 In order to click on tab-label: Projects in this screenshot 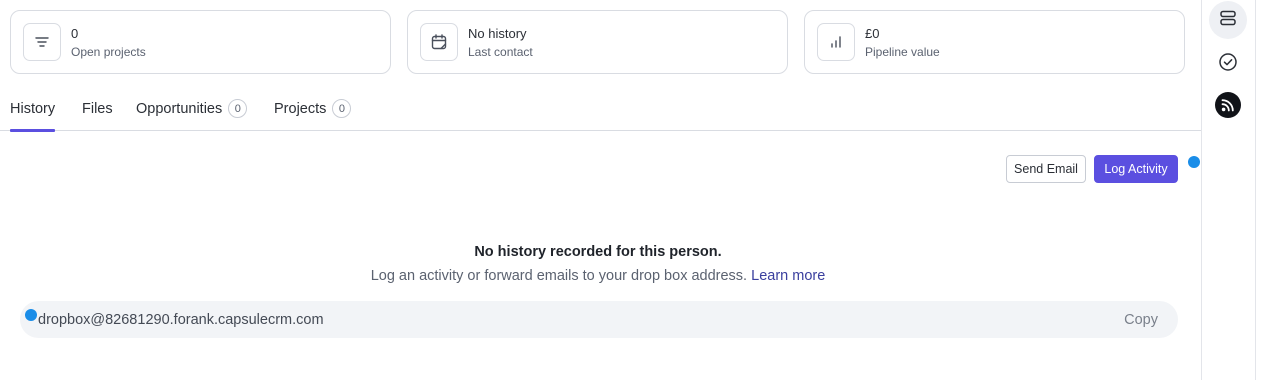, I will do `click(300, 108)`.